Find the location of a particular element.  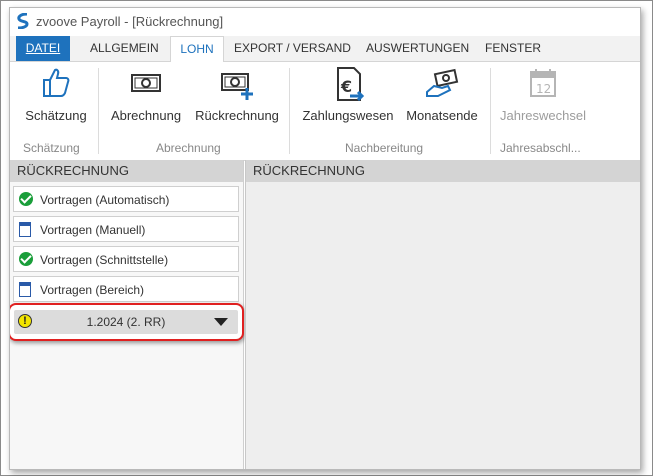

schaetzung-button: Schätzung is located at coordinates (56, 94).